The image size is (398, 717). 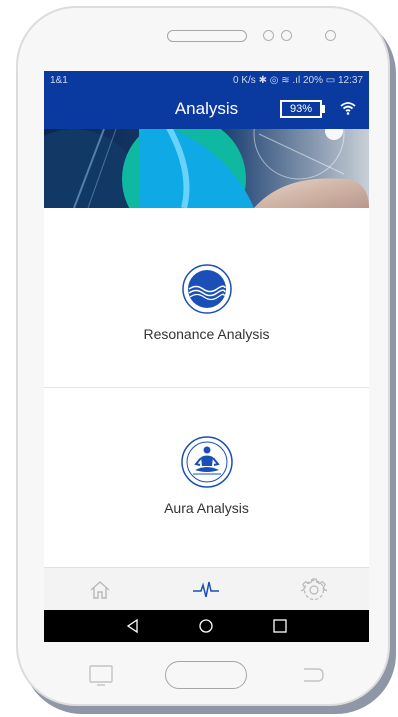 I want to click on front-camera, so click(x=330, y=35).